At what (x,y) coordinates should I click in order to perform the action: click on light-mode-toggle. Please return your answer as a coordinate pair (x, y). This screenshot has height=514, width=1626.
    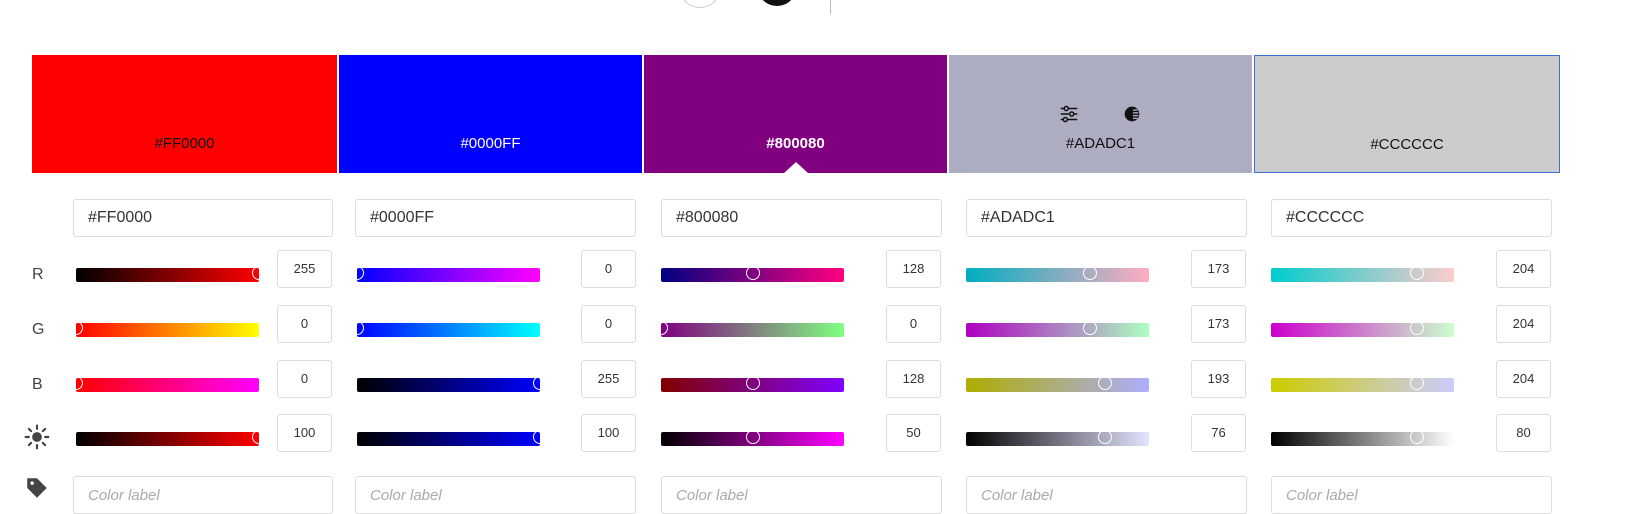
    Looking at the image, I should click on (700, 4).